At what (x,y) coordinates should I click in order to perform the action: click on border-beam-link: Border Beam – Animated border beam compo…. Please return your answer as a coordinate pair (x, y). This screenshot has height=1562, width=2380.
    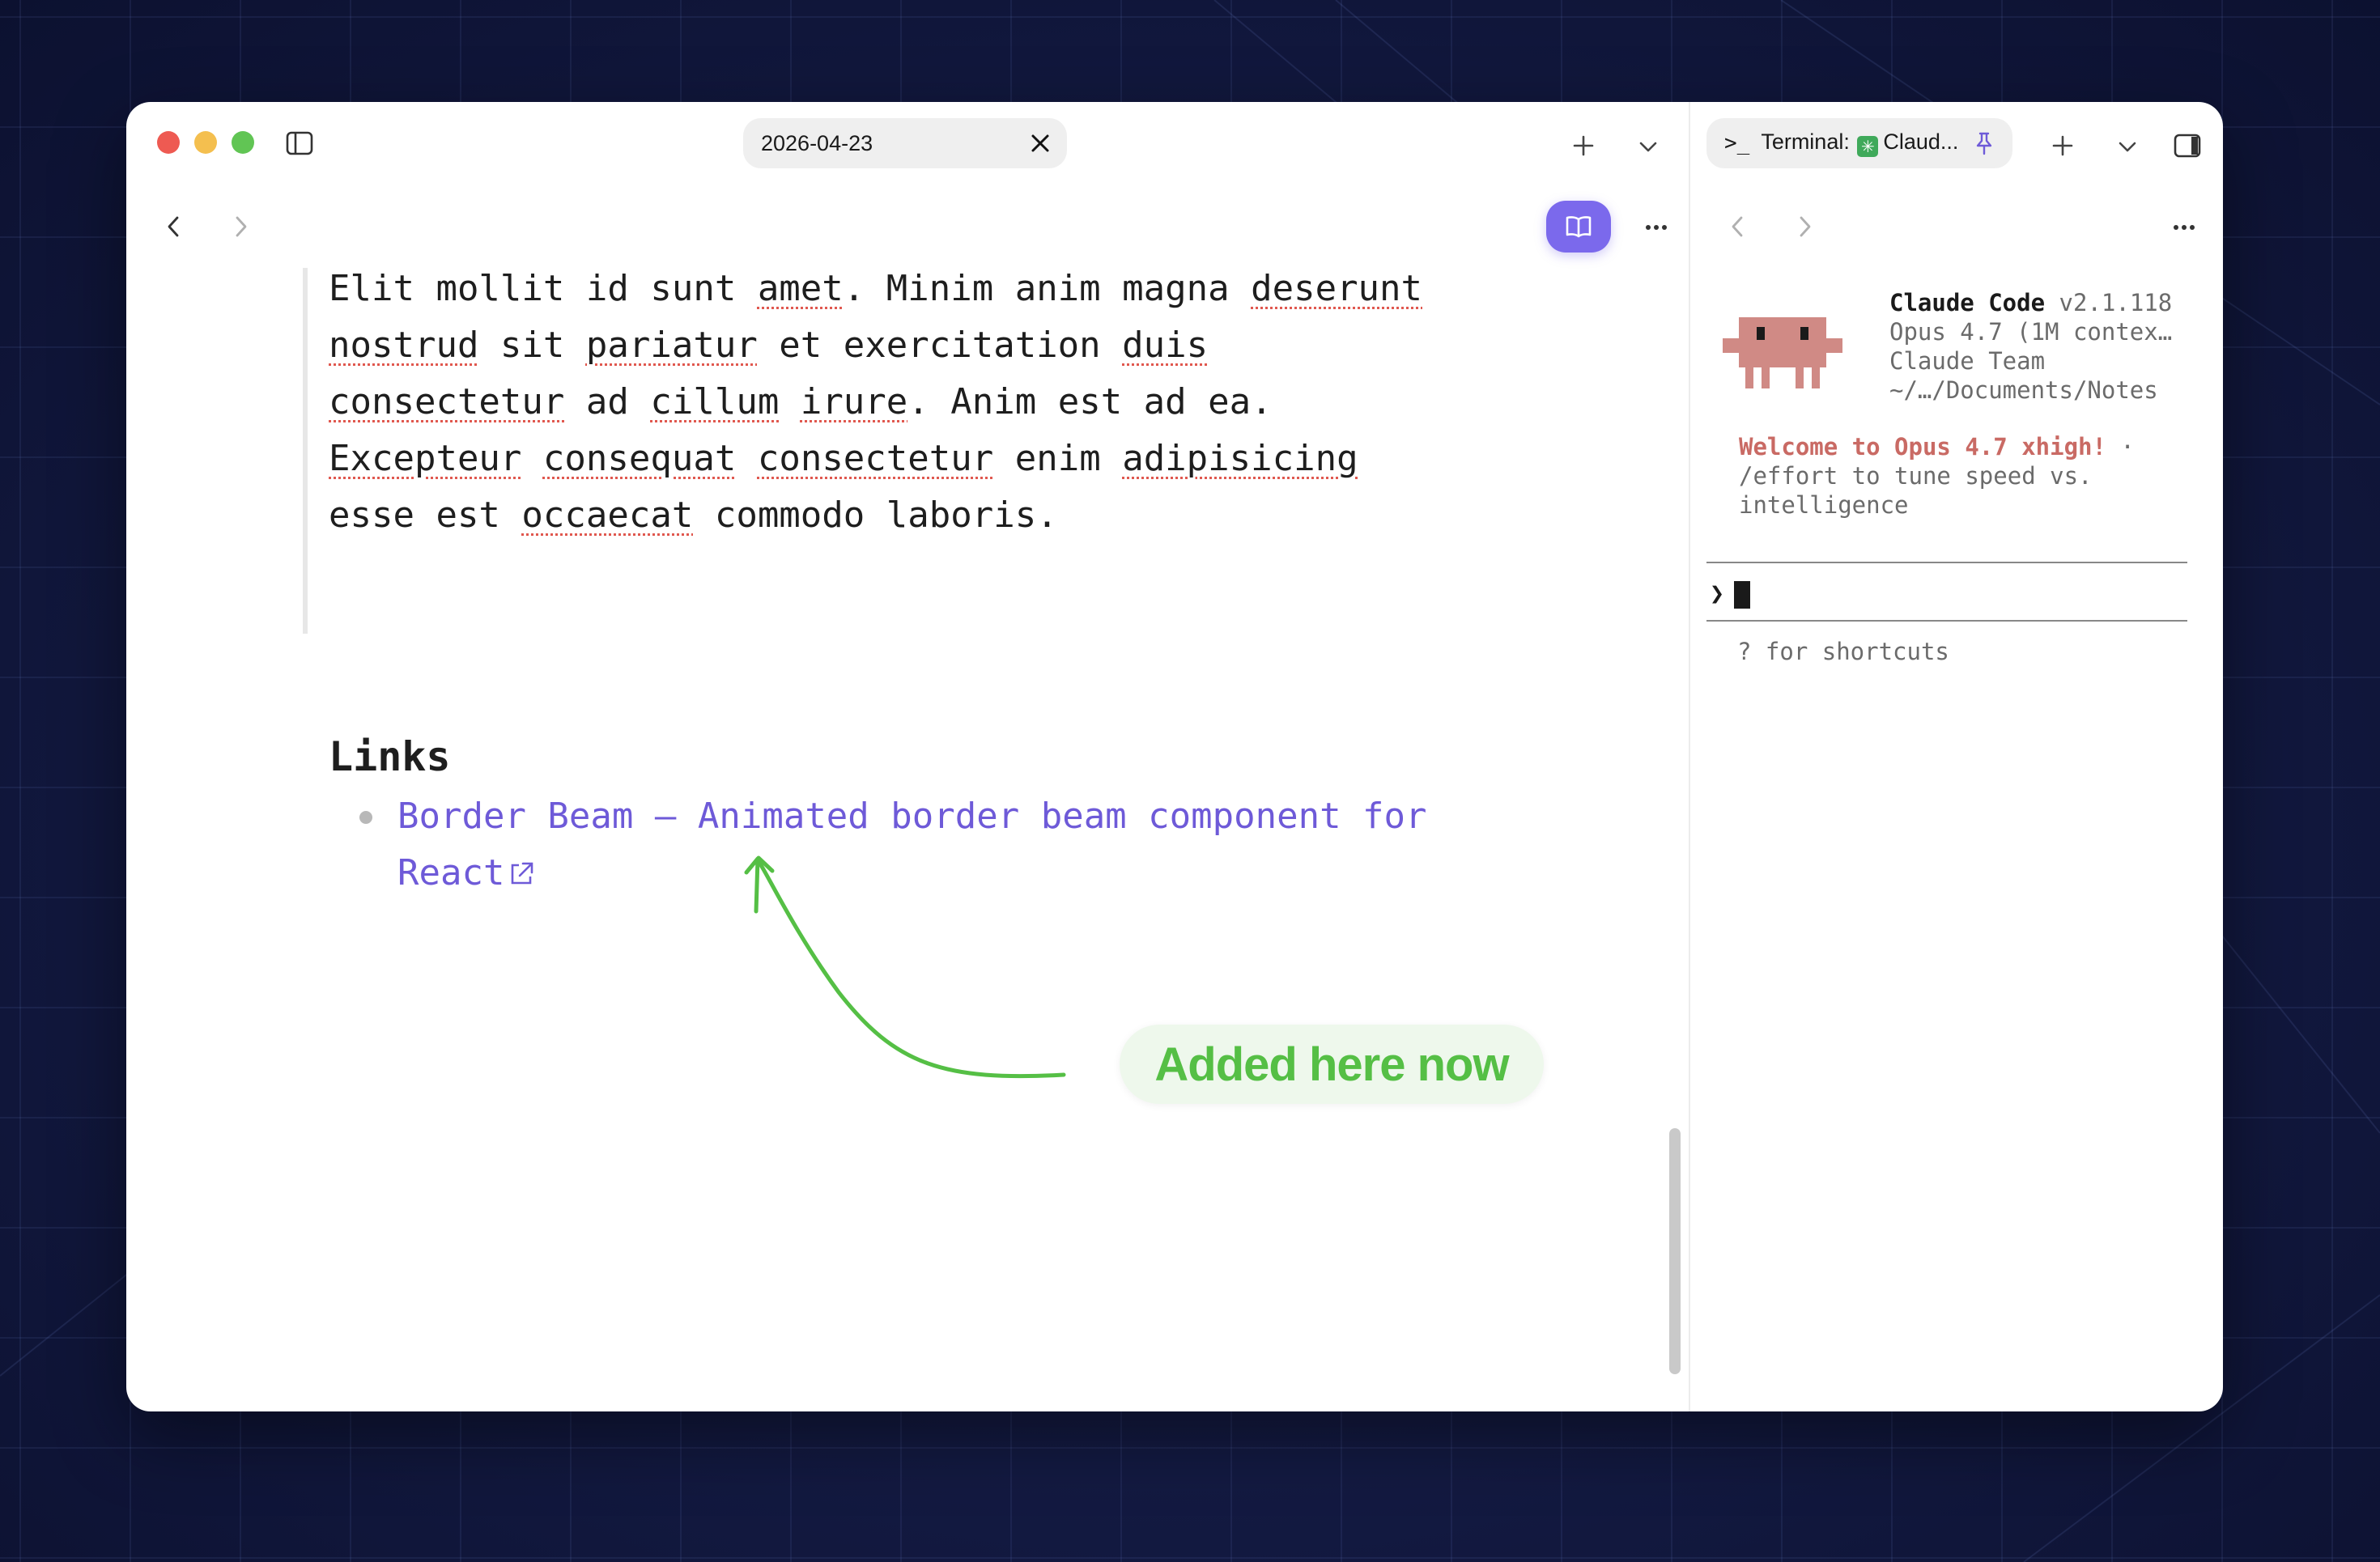
    Looking at the image, I should click on (996, 845).